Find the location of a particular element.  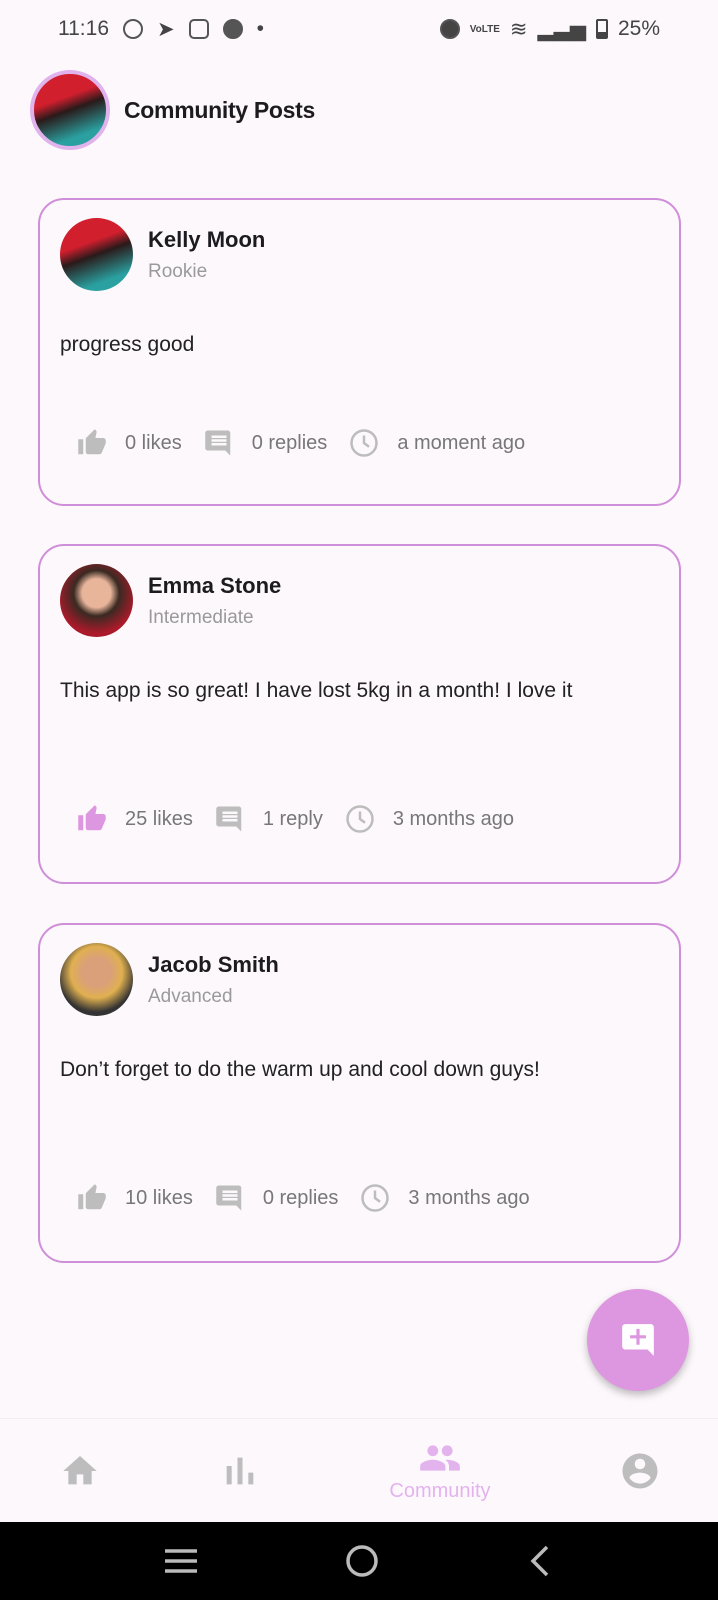

instagram-icon is located at coordinates (198, 29).